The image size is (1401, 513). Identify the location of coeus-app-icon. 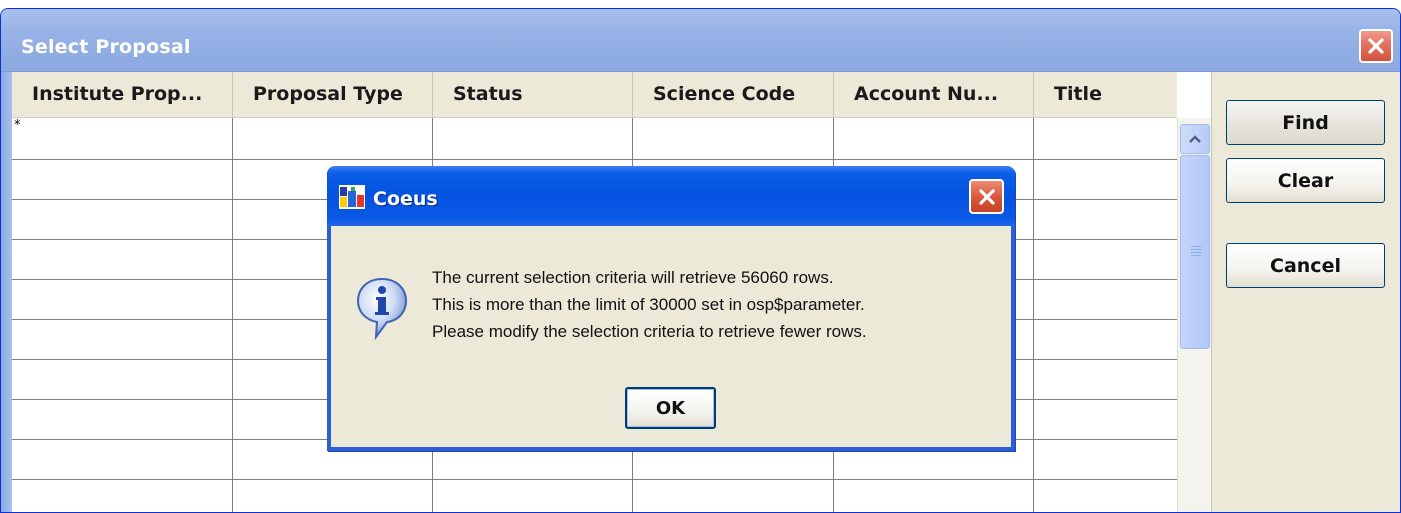
(352, 197).